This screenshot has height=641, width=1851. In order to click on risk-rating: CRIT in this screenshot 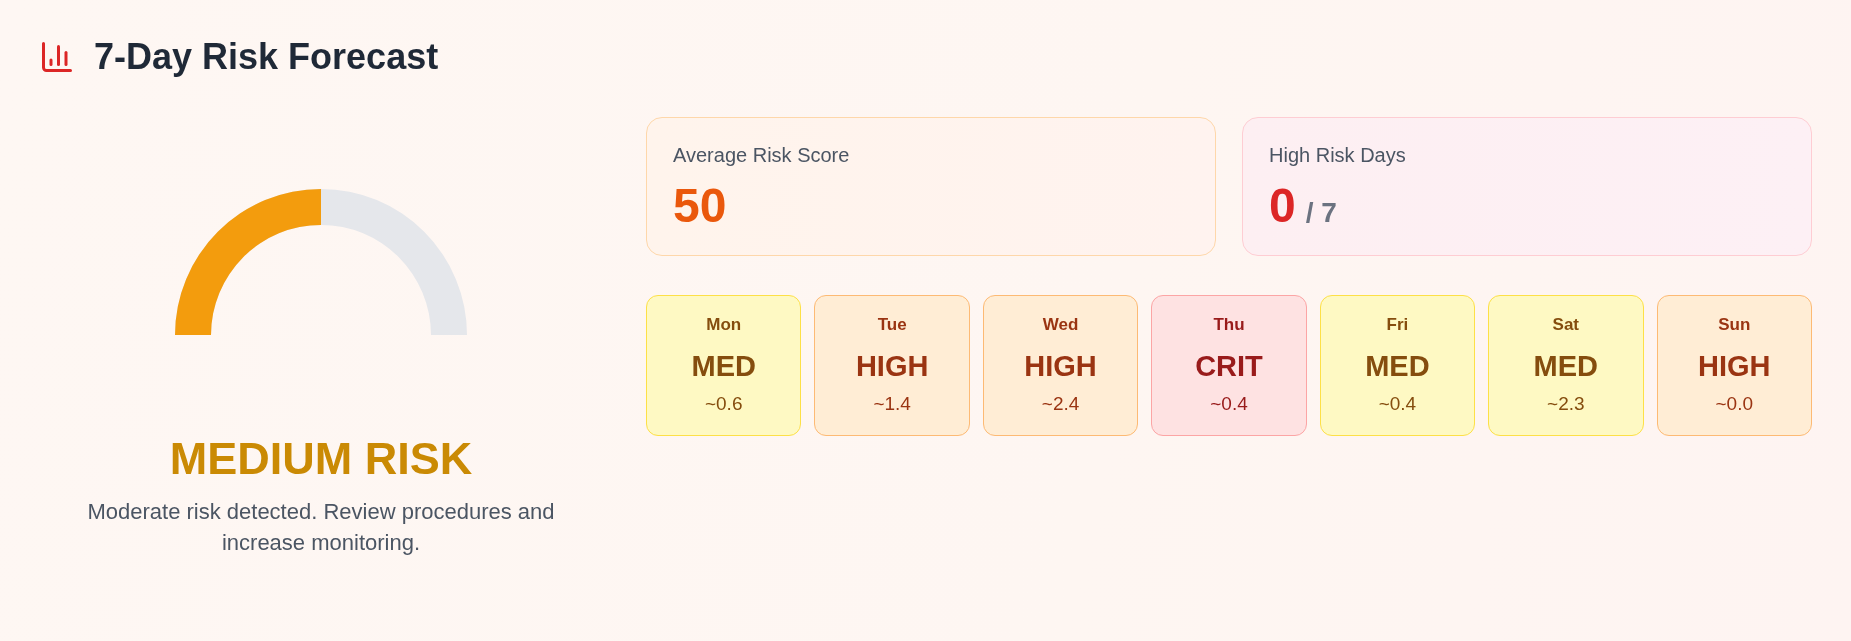, I will do `click(1229, 366)`.